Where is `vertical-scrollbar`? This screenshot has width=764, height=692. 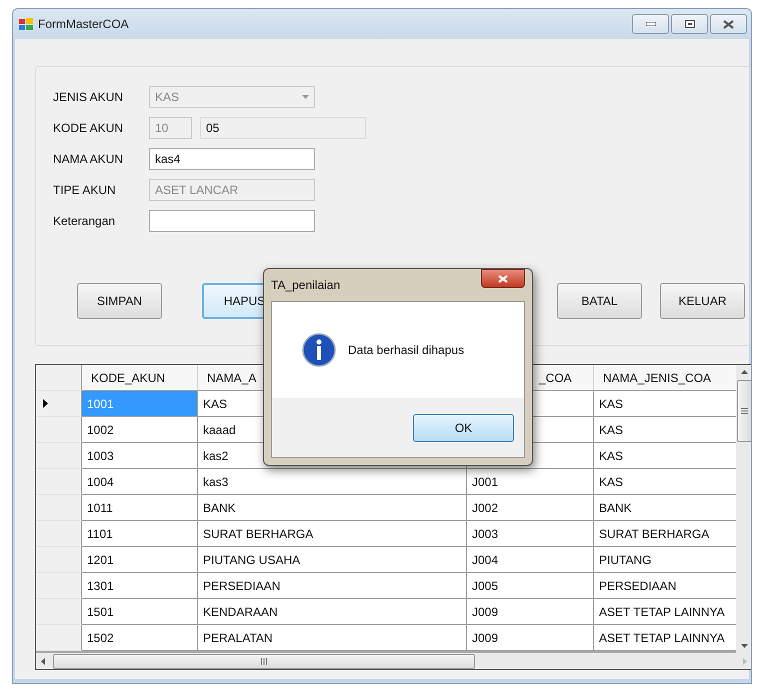 vertical-scrollbar is located at coordinates (743, 509).